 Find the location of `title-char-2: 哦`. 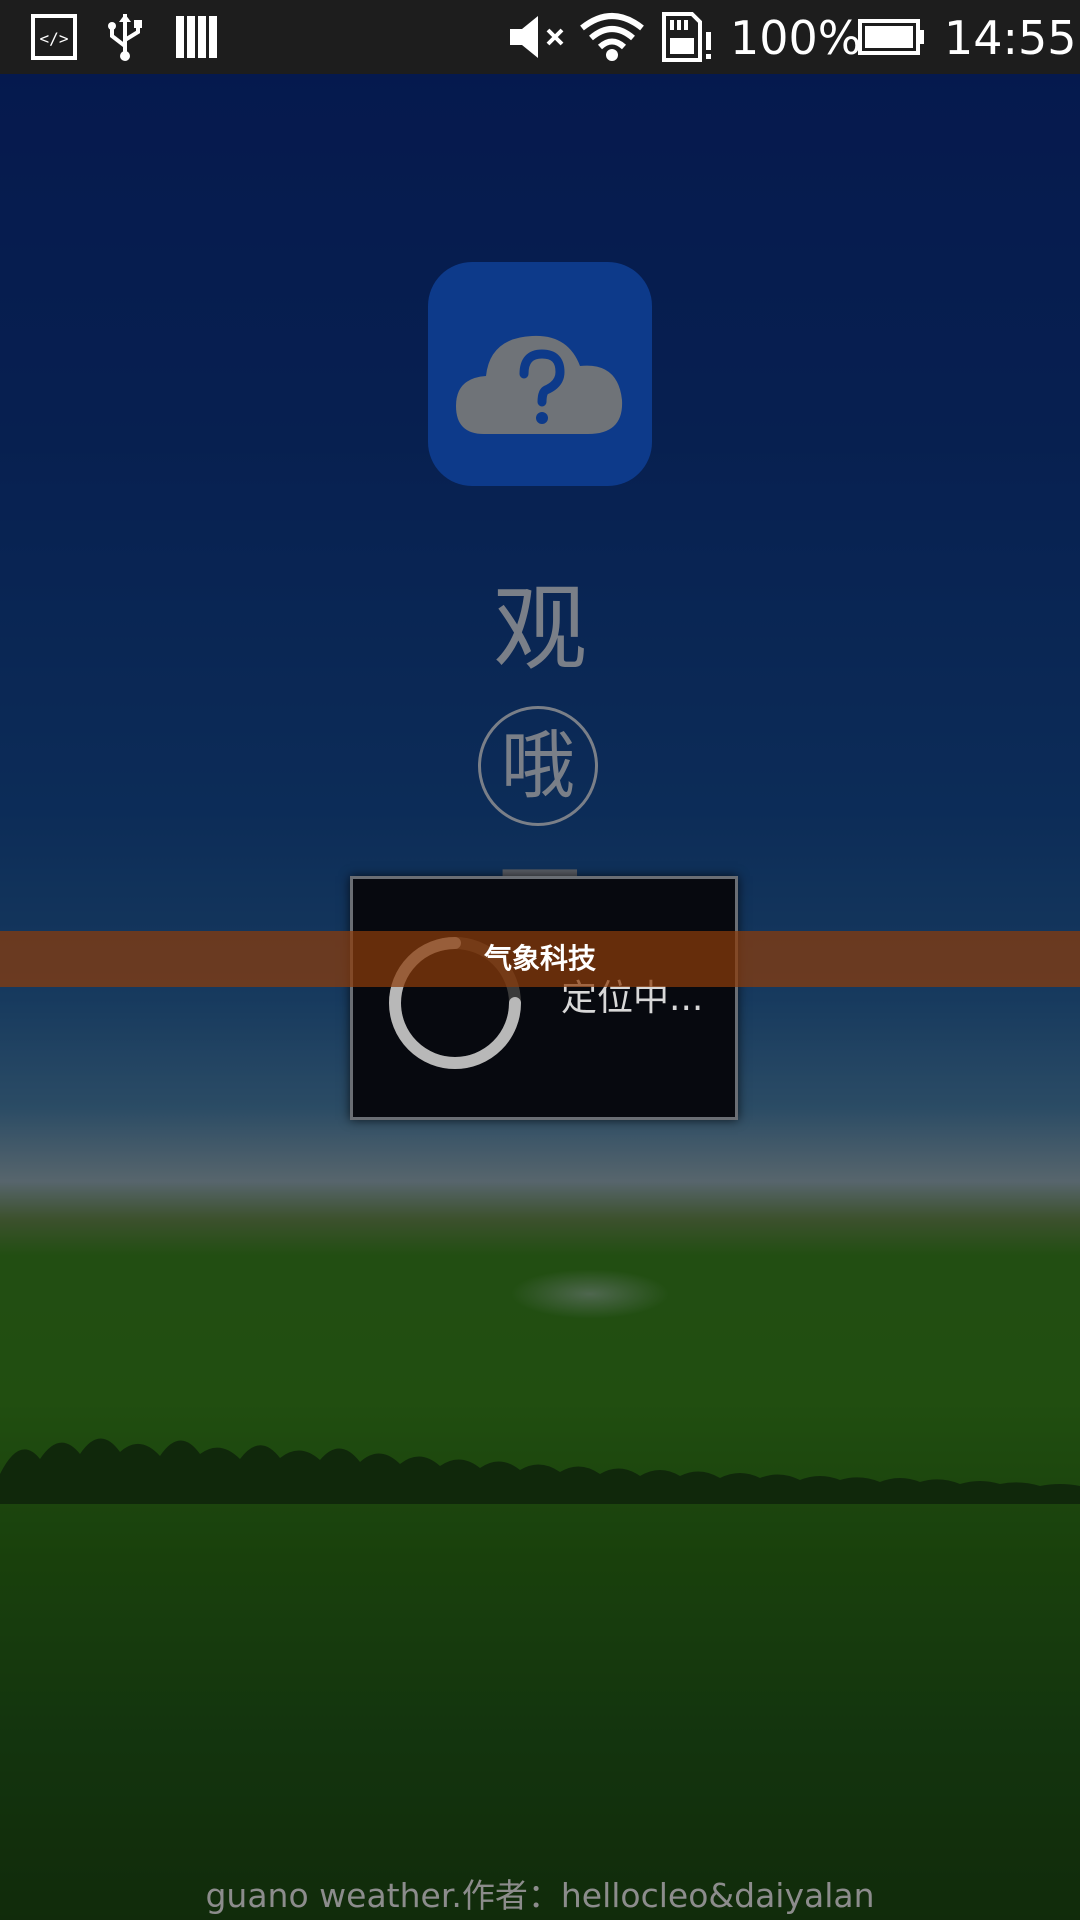

title-char-2: 哦 is located at coordinates (538, 766).